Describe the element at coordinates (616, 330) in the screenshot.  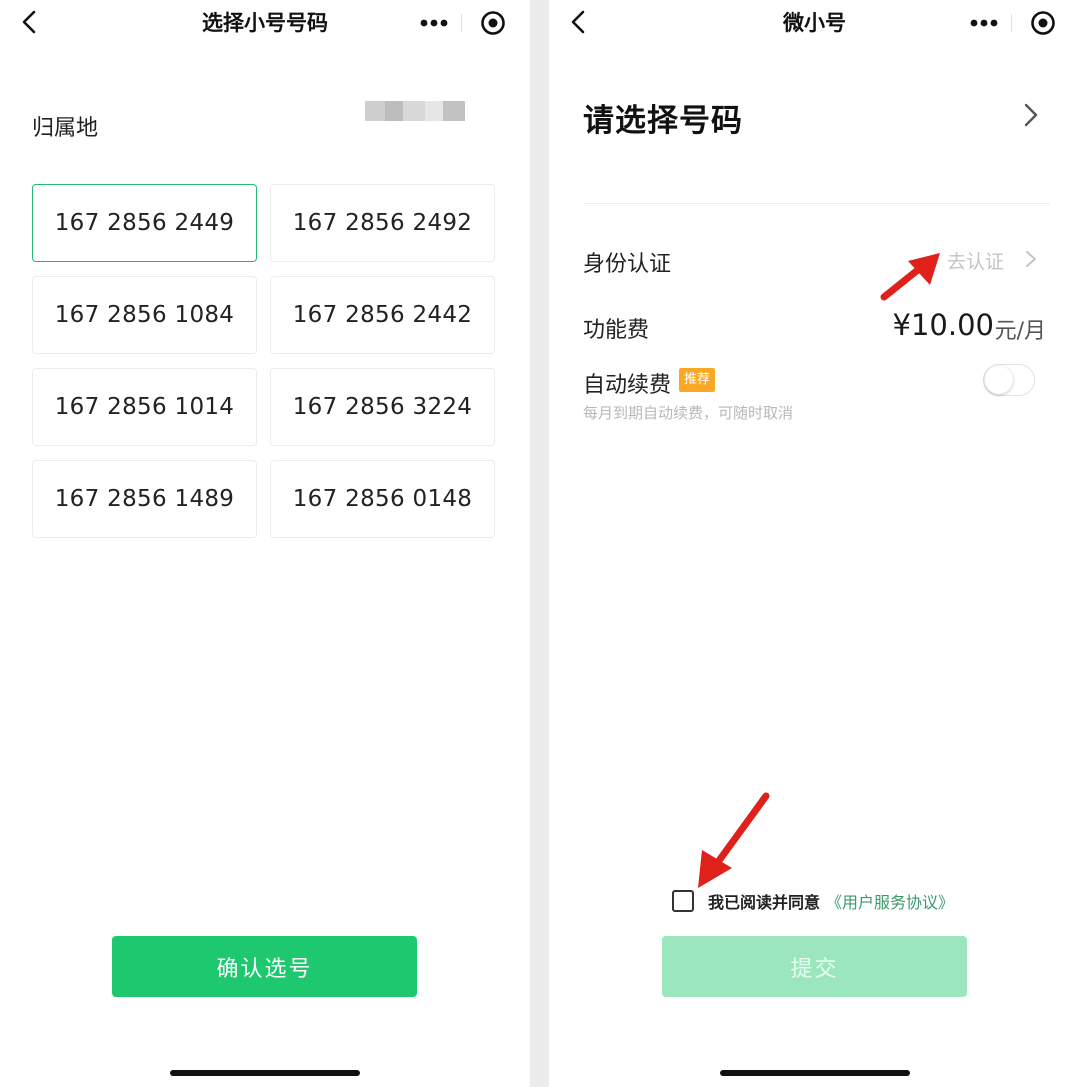
I see `fee-label: 功能费` at that location.